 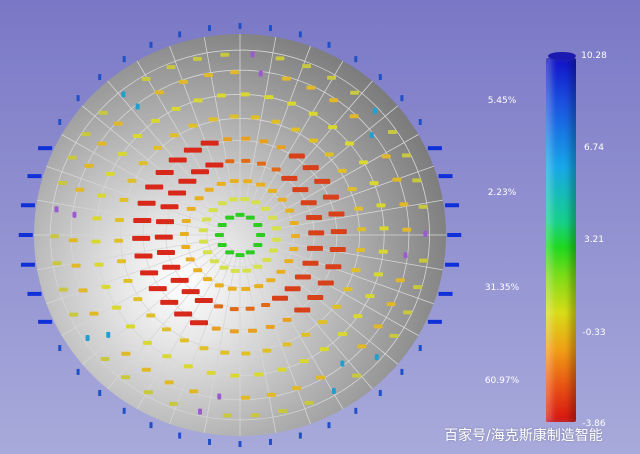 What do you see at coordinates (594, 333) in the screenshot?
I see `colorbar-tick: -0.33` at bounding box center [594, 333].